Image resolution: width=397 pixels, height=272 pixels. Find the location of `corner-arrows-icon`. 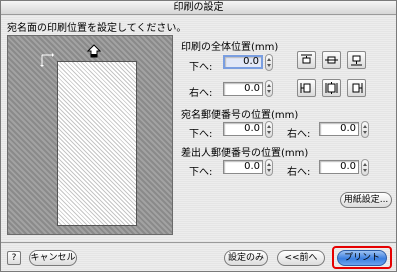

corner-arrows-icon is located at coordinates (47, 61).